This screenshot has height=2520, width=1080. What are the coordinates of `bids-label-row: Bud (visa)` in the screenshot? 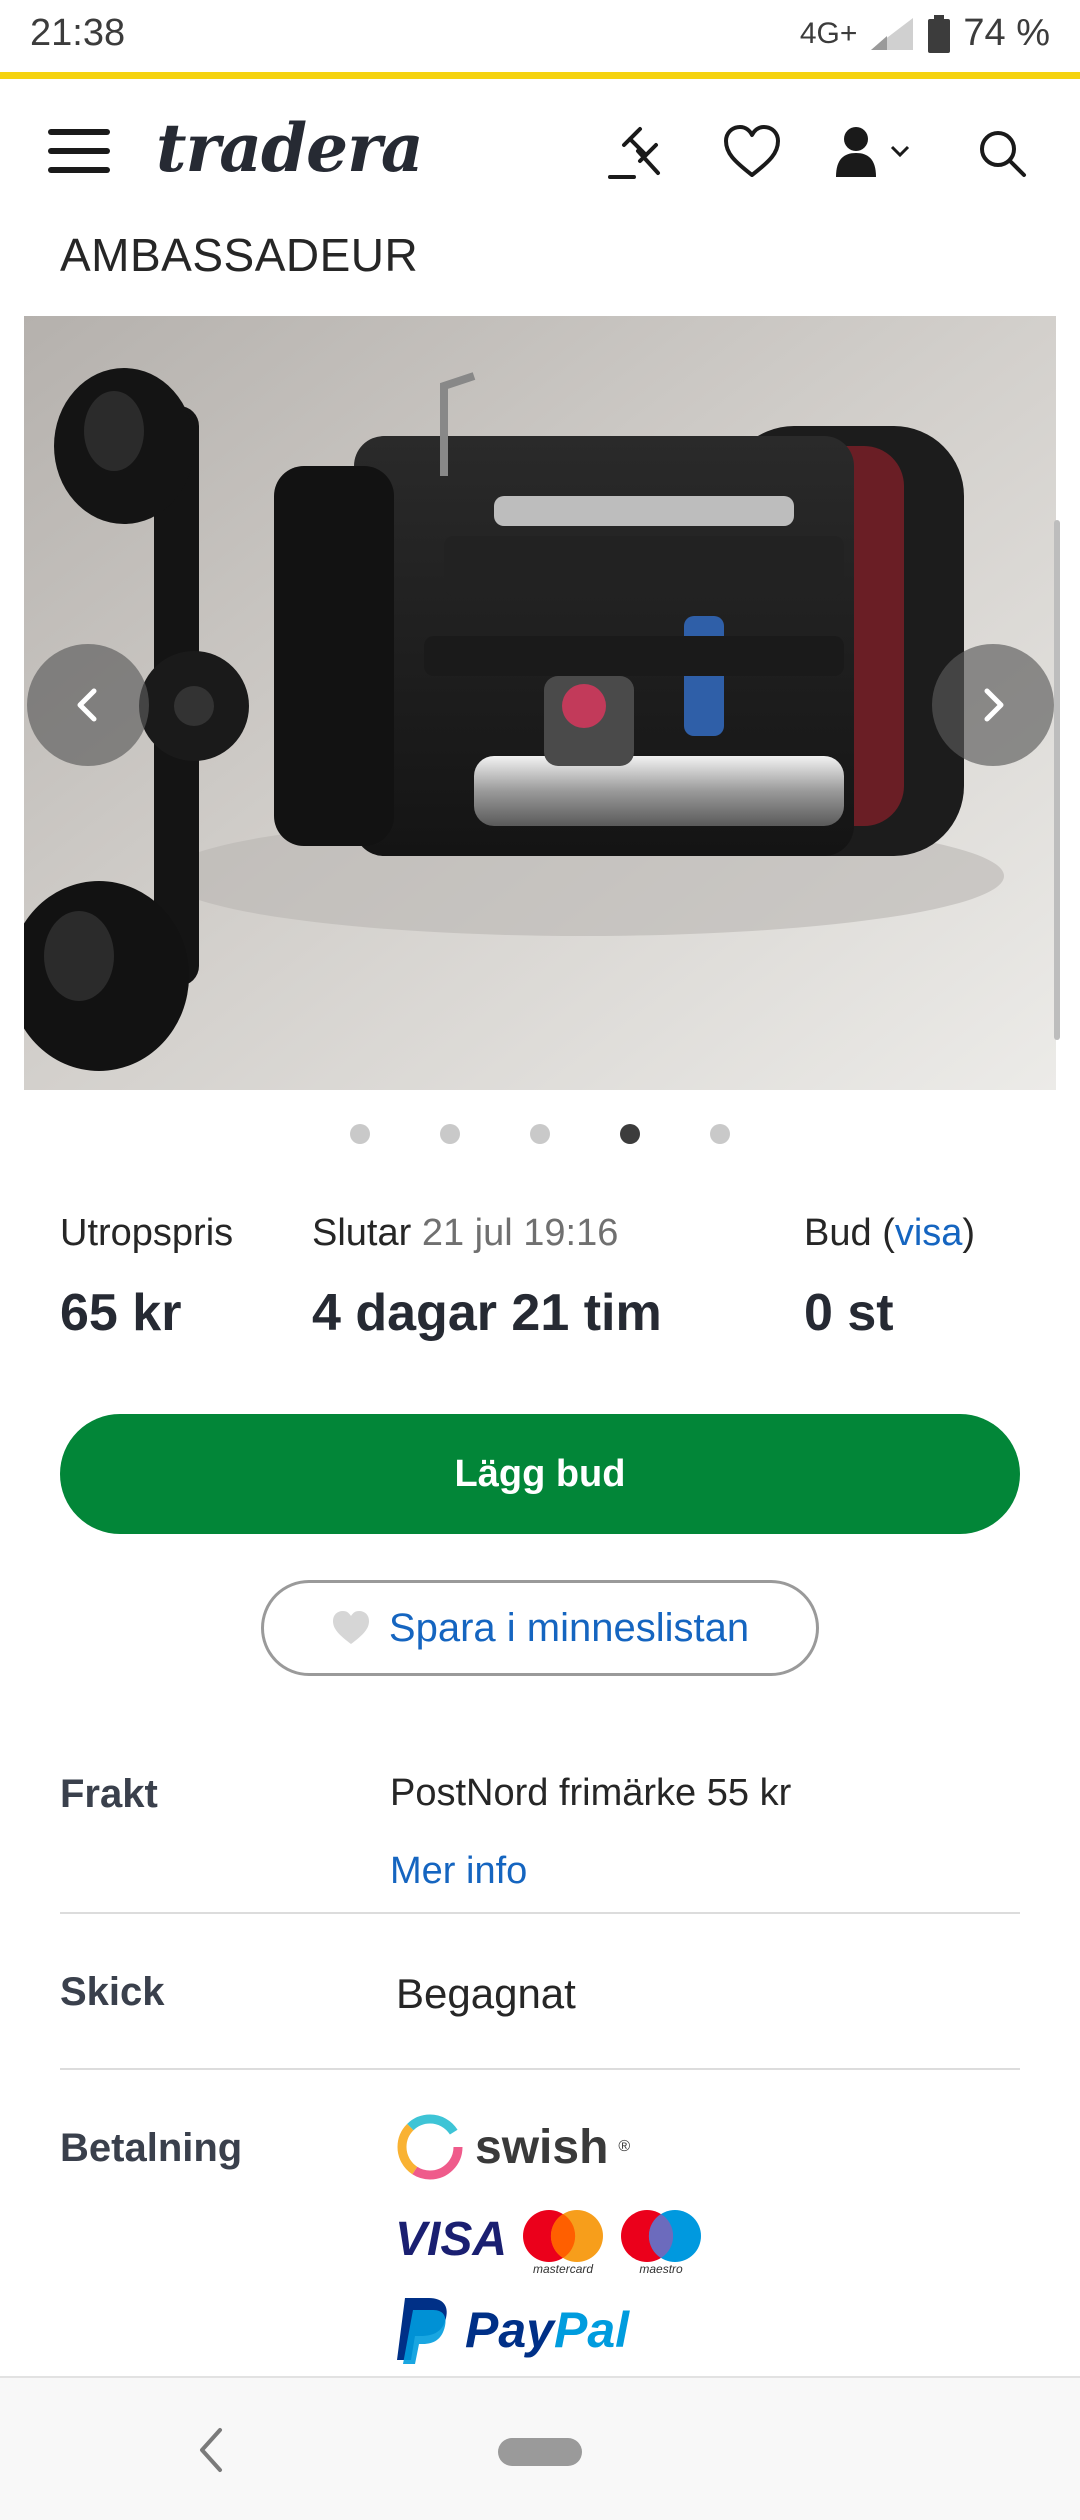 It's located at (889, 1233).